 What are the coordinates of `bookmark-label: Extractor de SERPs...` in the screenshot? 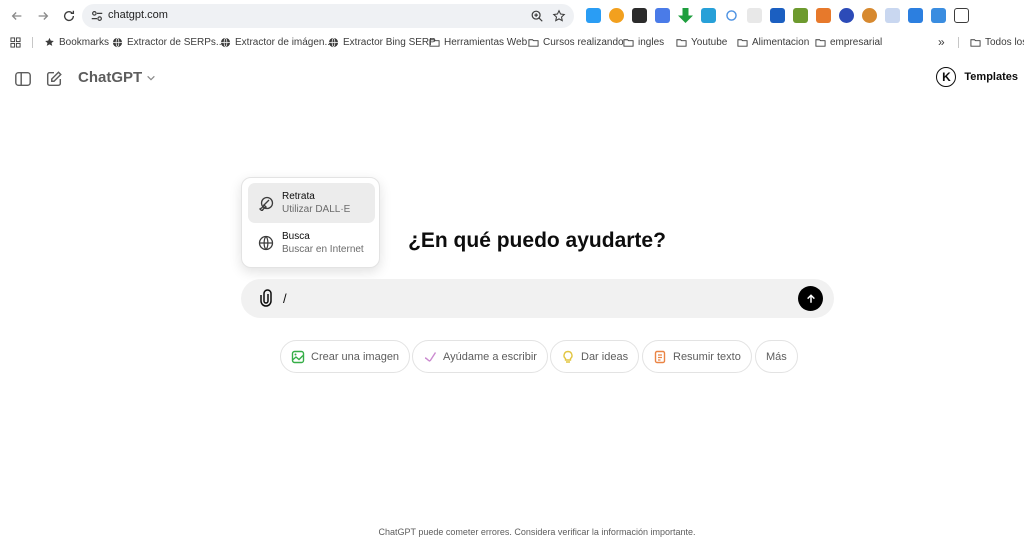 It's located at (176, 42).